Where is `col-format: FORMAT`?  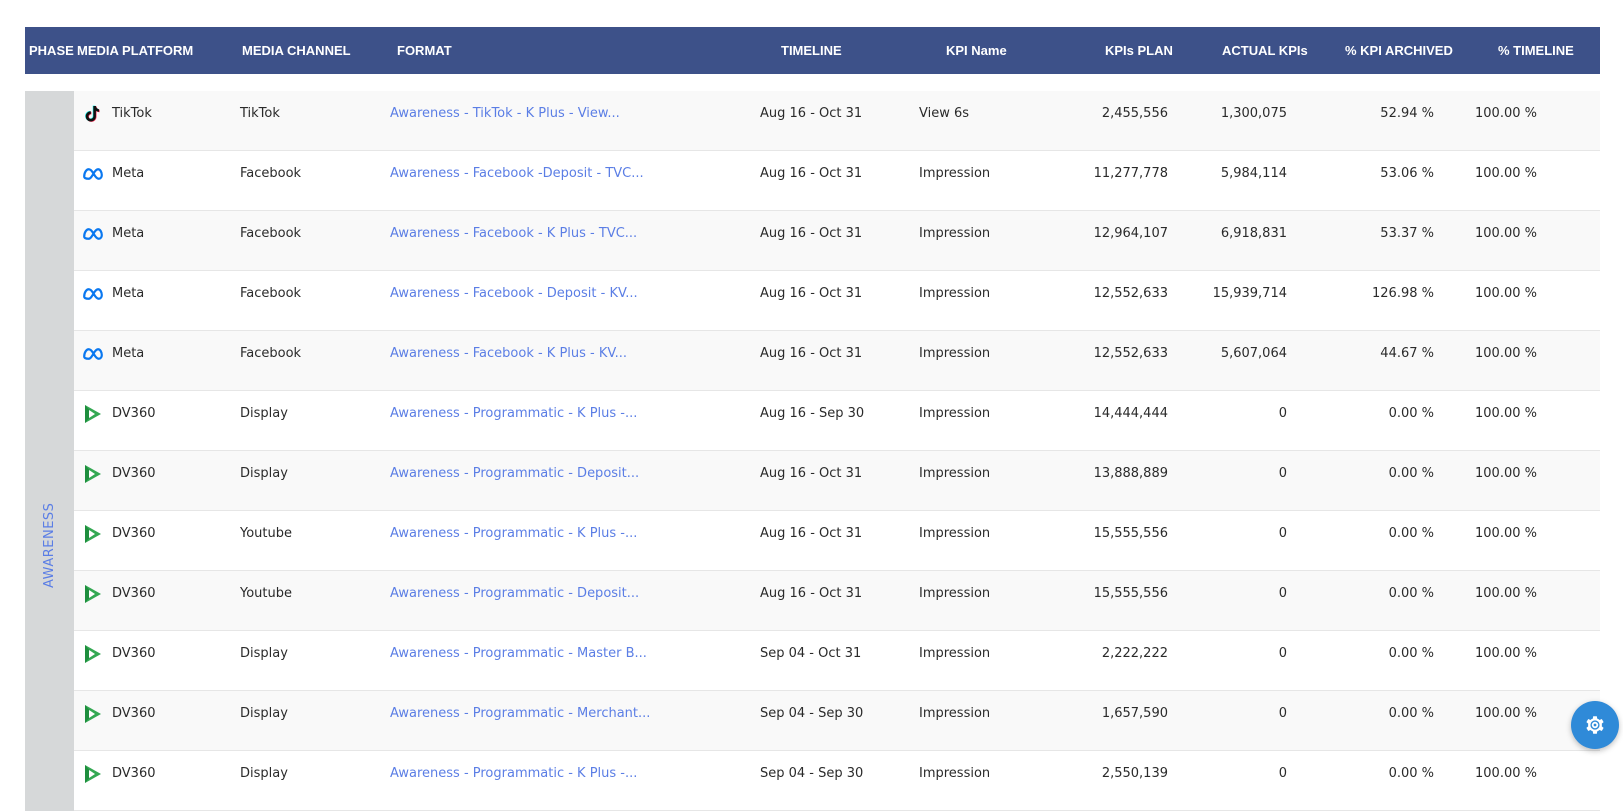
col-format: FORMAT is located at coordinates (424, 50).